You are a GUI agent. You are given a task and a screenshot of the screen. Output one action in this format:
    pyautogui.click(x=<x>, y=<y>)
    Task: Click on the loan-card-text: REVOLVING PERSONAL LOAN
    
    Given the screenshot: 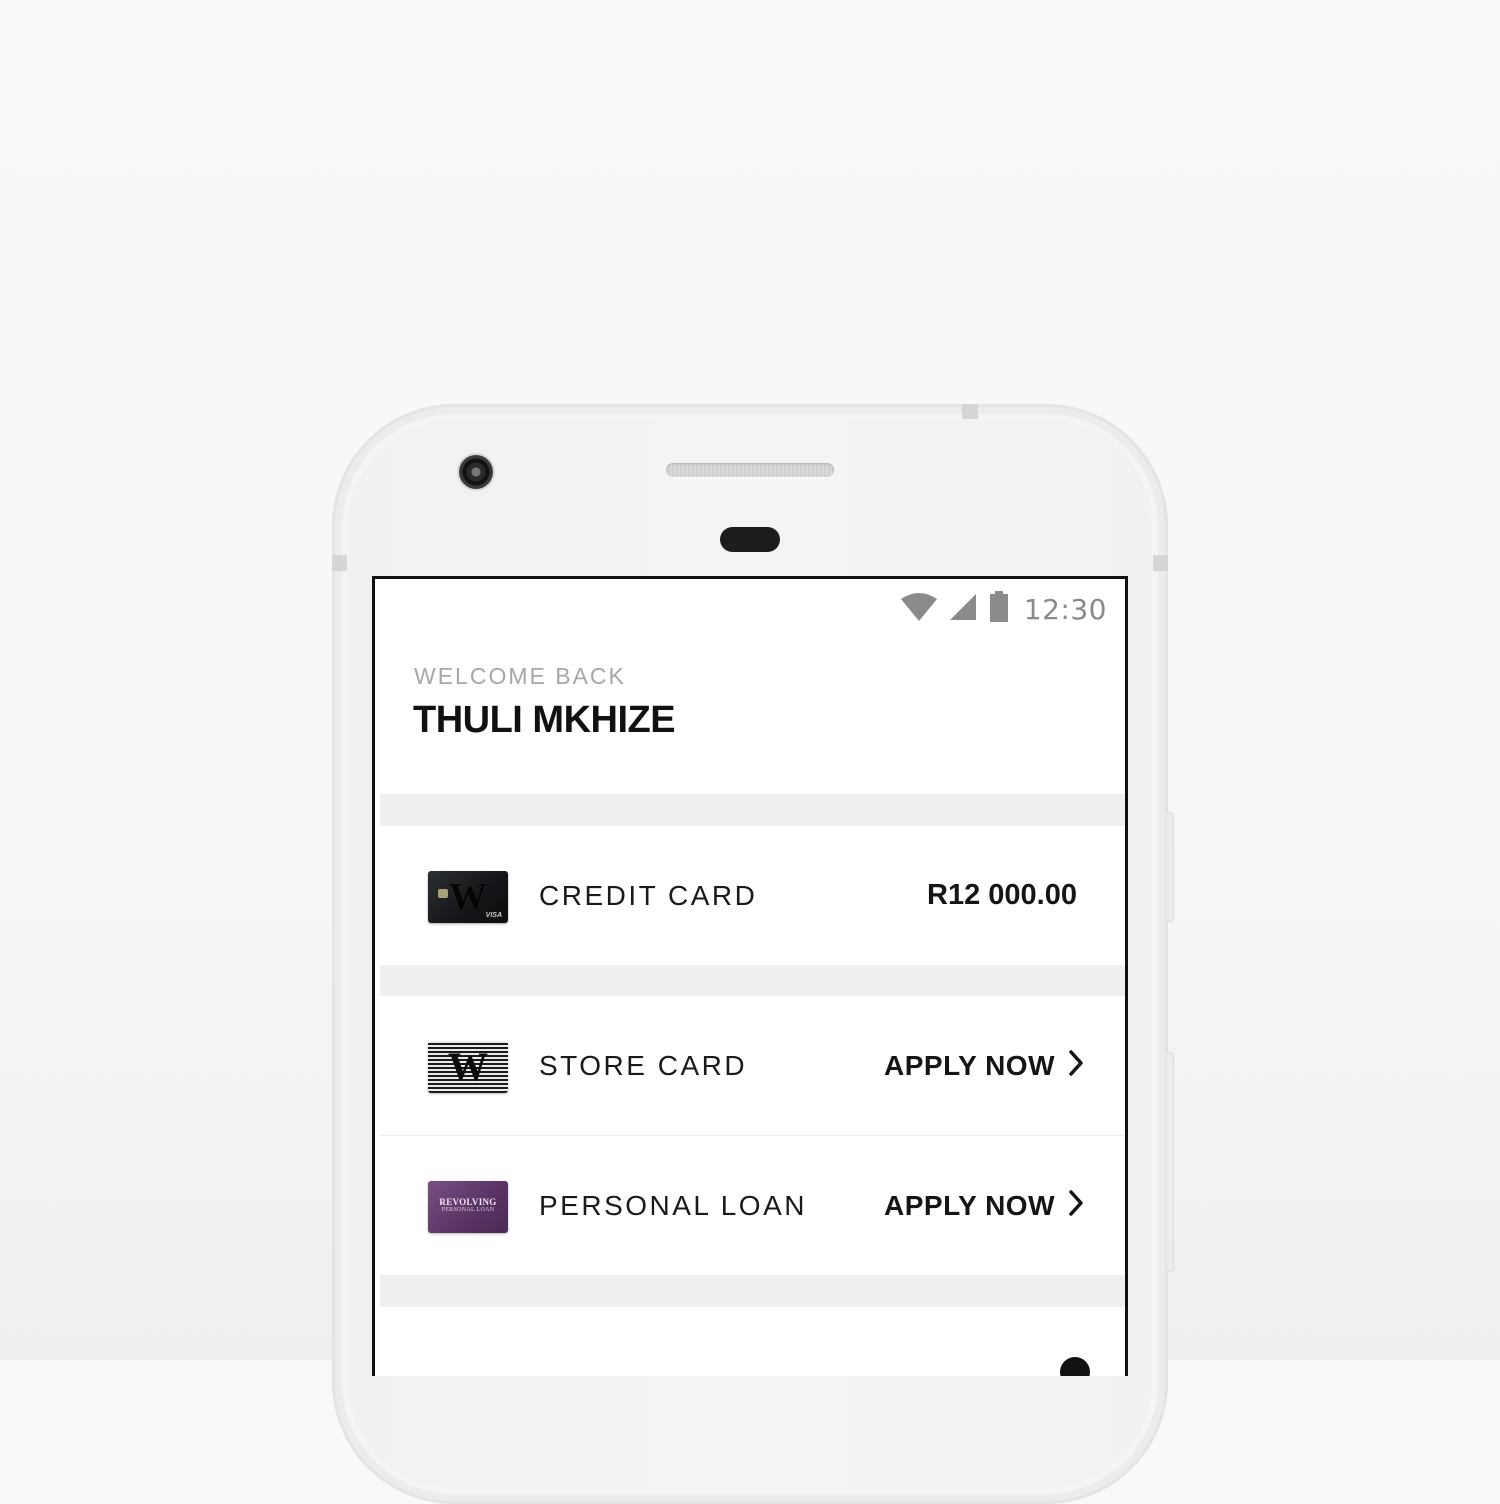 What is the action you would take?
    pyautogui.click(x=468, y=1206)
    